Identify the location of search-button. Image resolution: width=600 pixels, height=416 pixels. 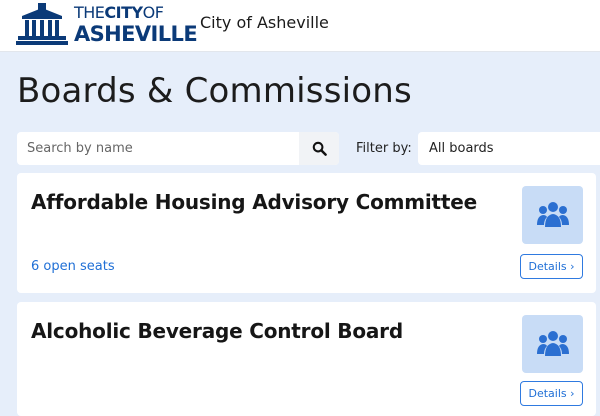
(319, 148).